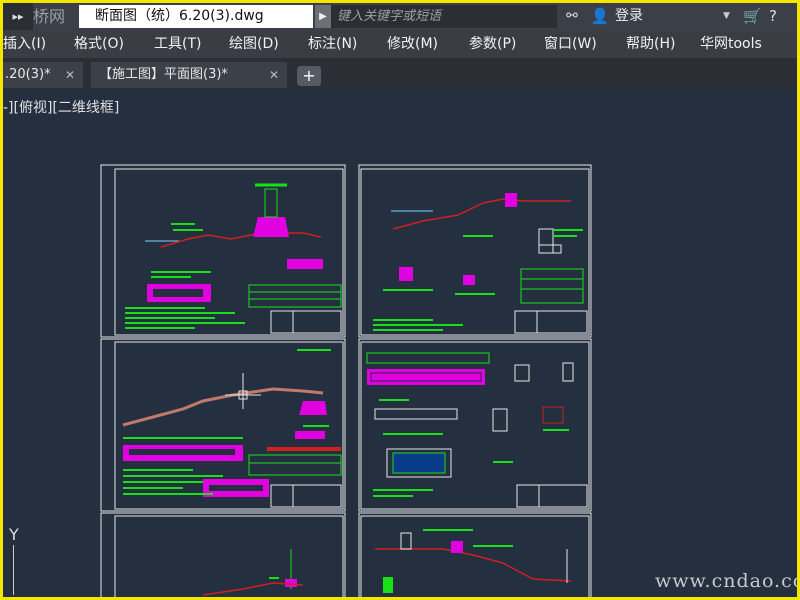 The height and width of the screenshot is (600, 800). I want to click on menu-parameters: 参数(P), so click(492, 44).